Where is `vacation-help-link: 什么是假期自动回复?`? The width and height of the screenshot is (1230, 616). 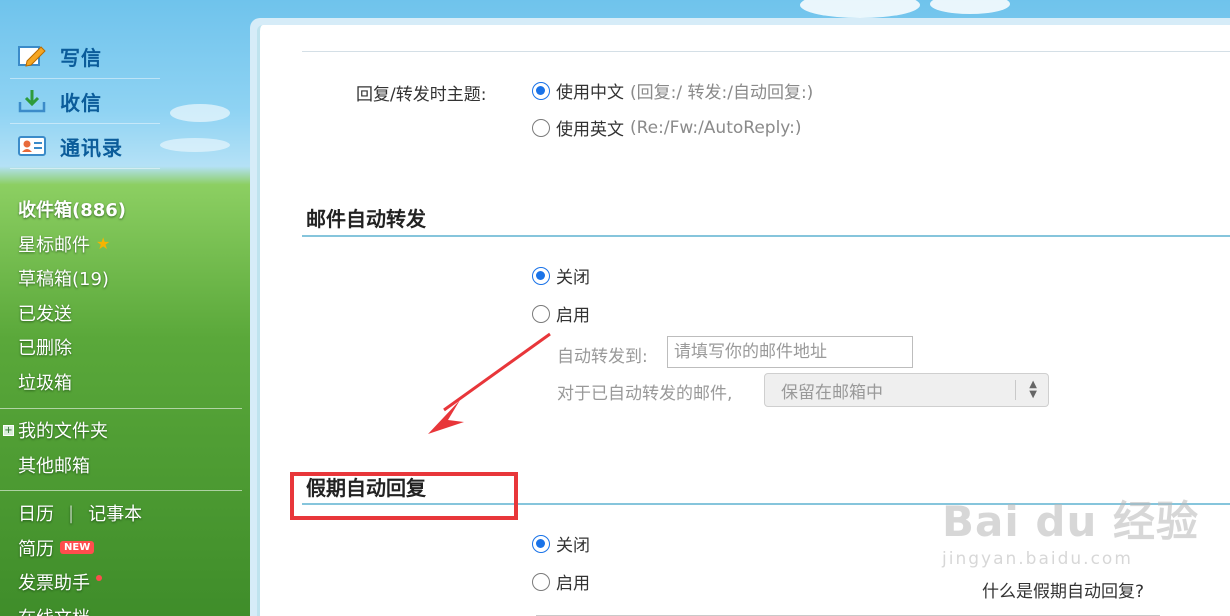 vacation-help-link: 什么是假期自动回复? is located at coordinates (1063, 589).